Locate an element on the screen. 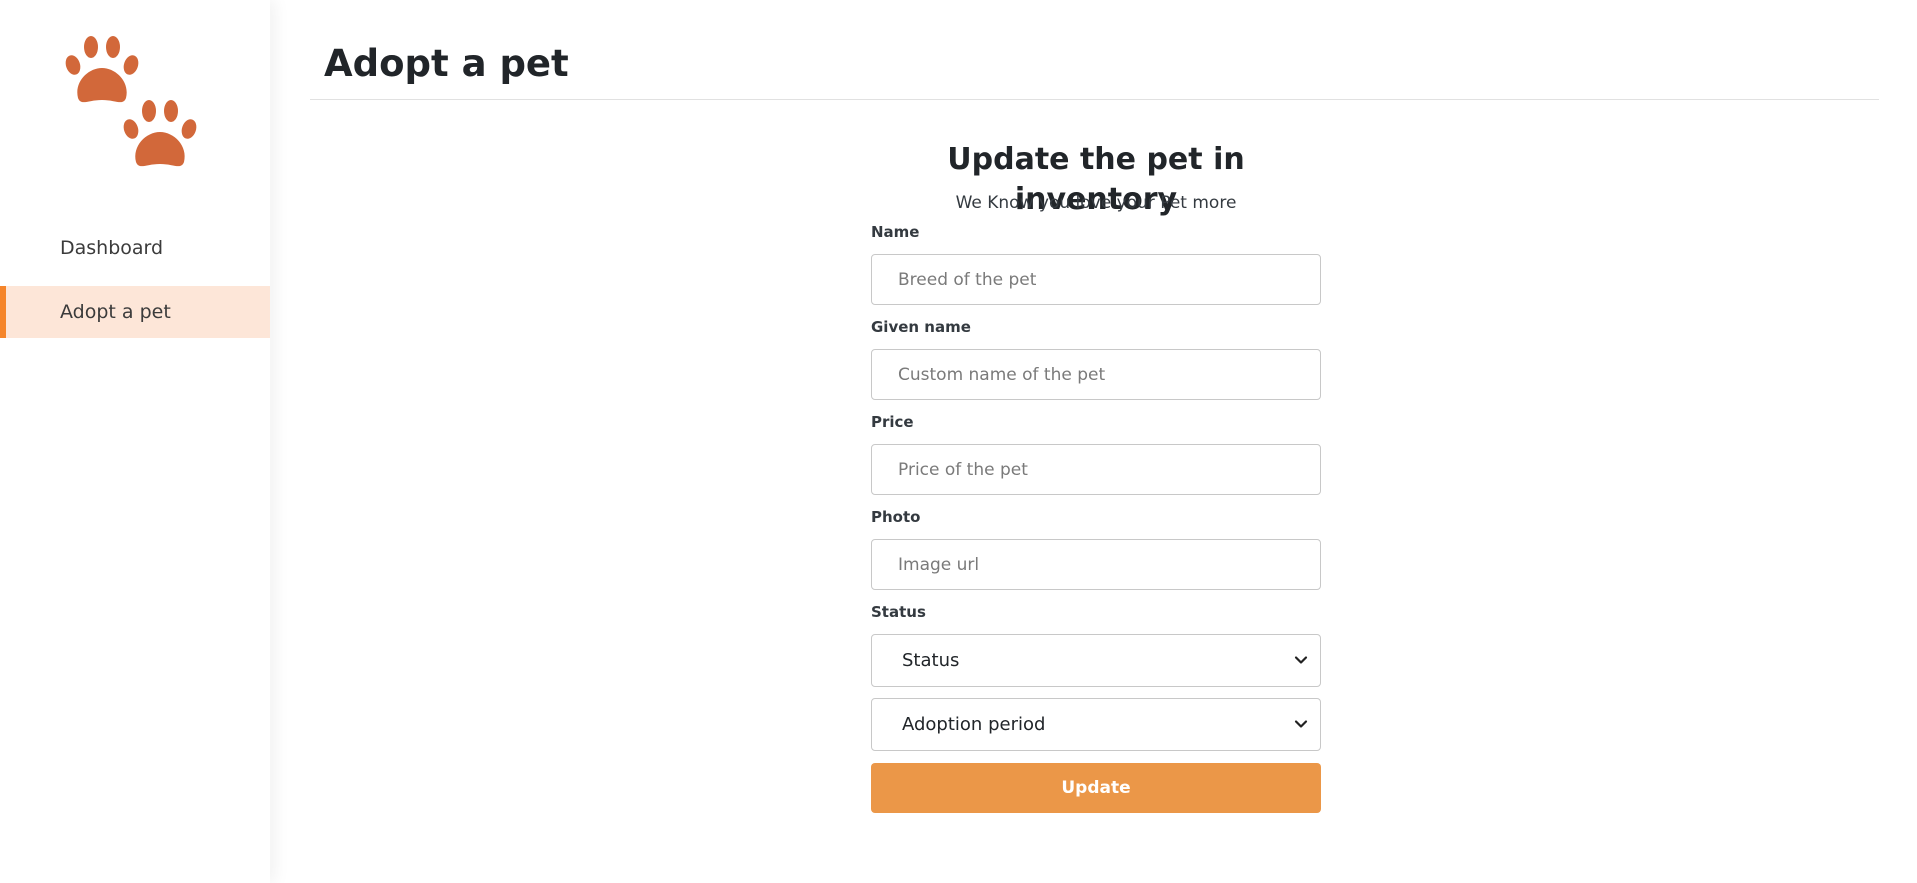  photo-label: Photo is located at coordinates (896, 517).